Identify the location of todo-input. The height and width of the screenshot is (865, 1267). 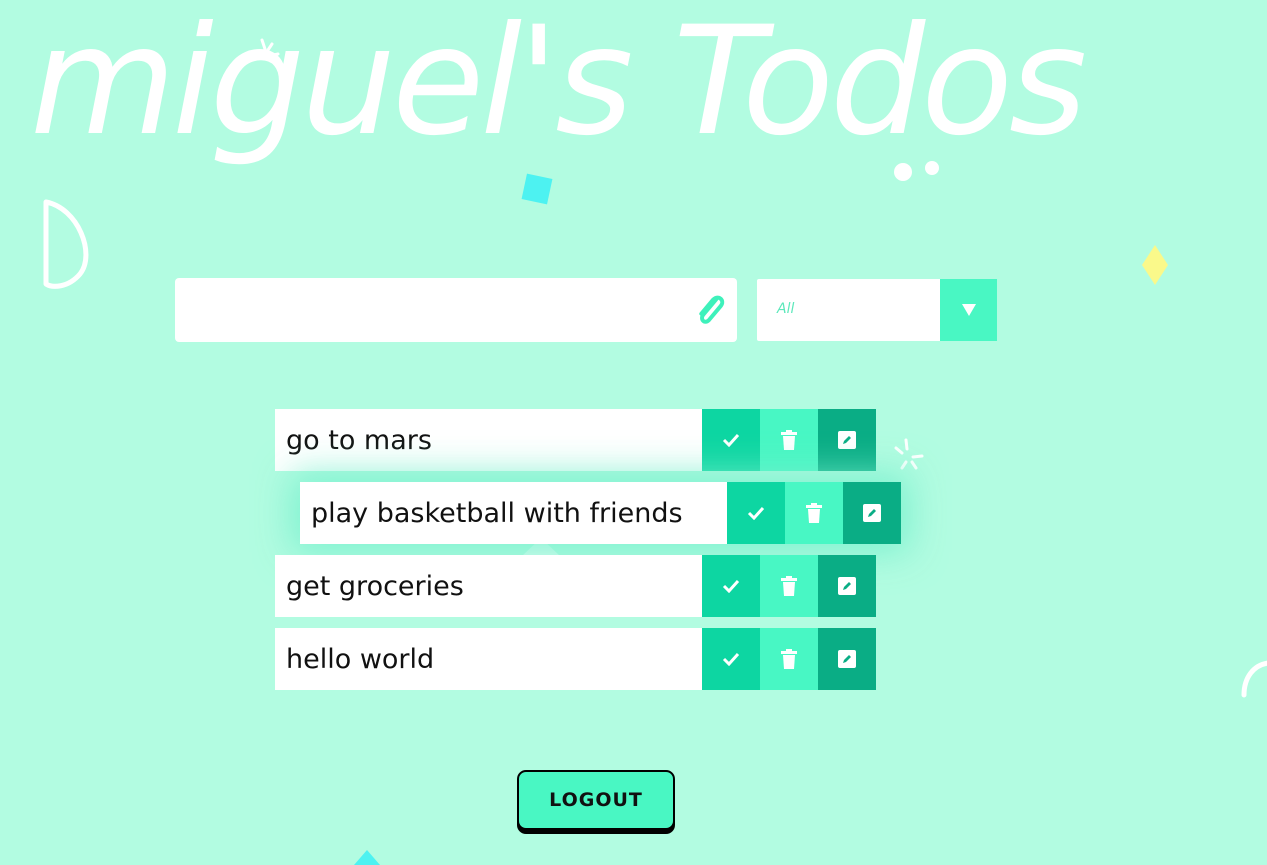
(456, 310).